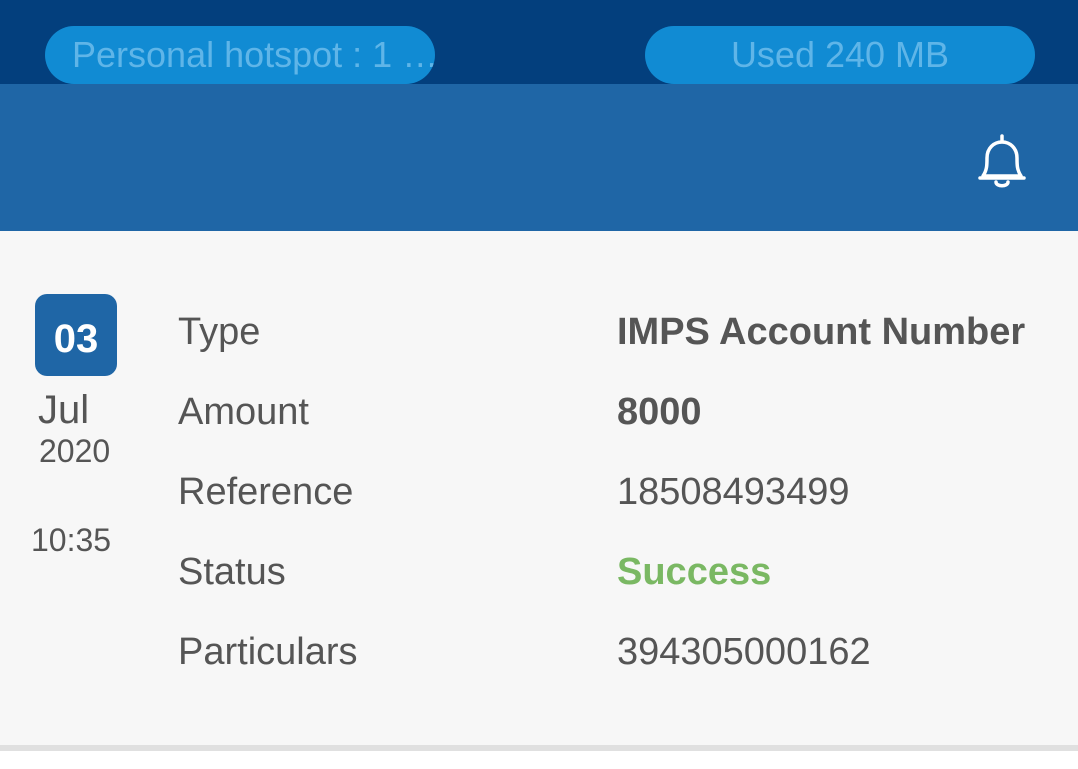 This screenshot has width=1078, height=769. What do you see at coordinates (733, 492) in the screenshot?
I see `reference-value: 18508493499` at bounding box center [733, 492].